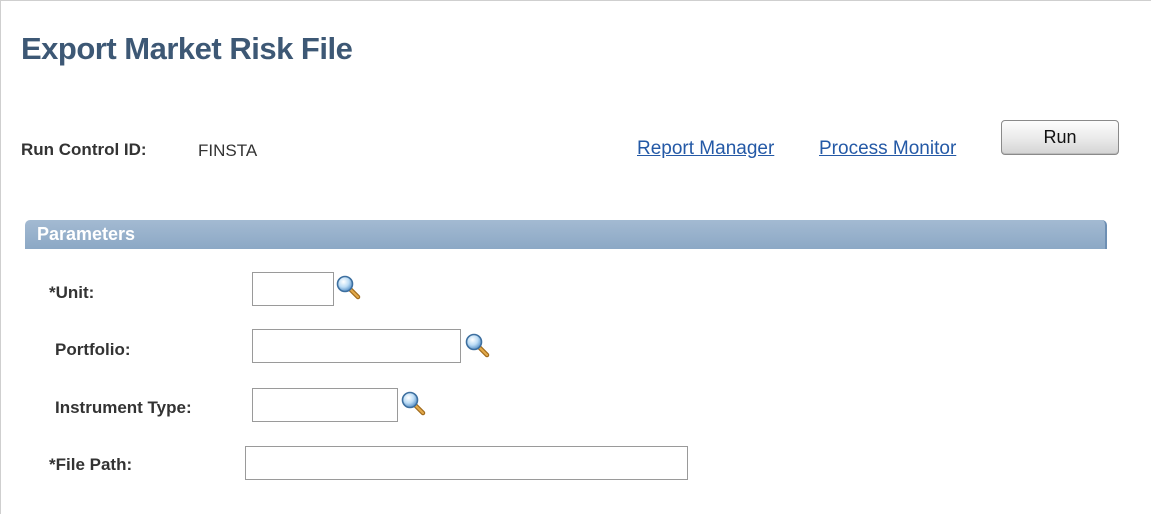 The image size is (1151, 514). I want to click on run-control-value: FINSTA, so click(228, 150).